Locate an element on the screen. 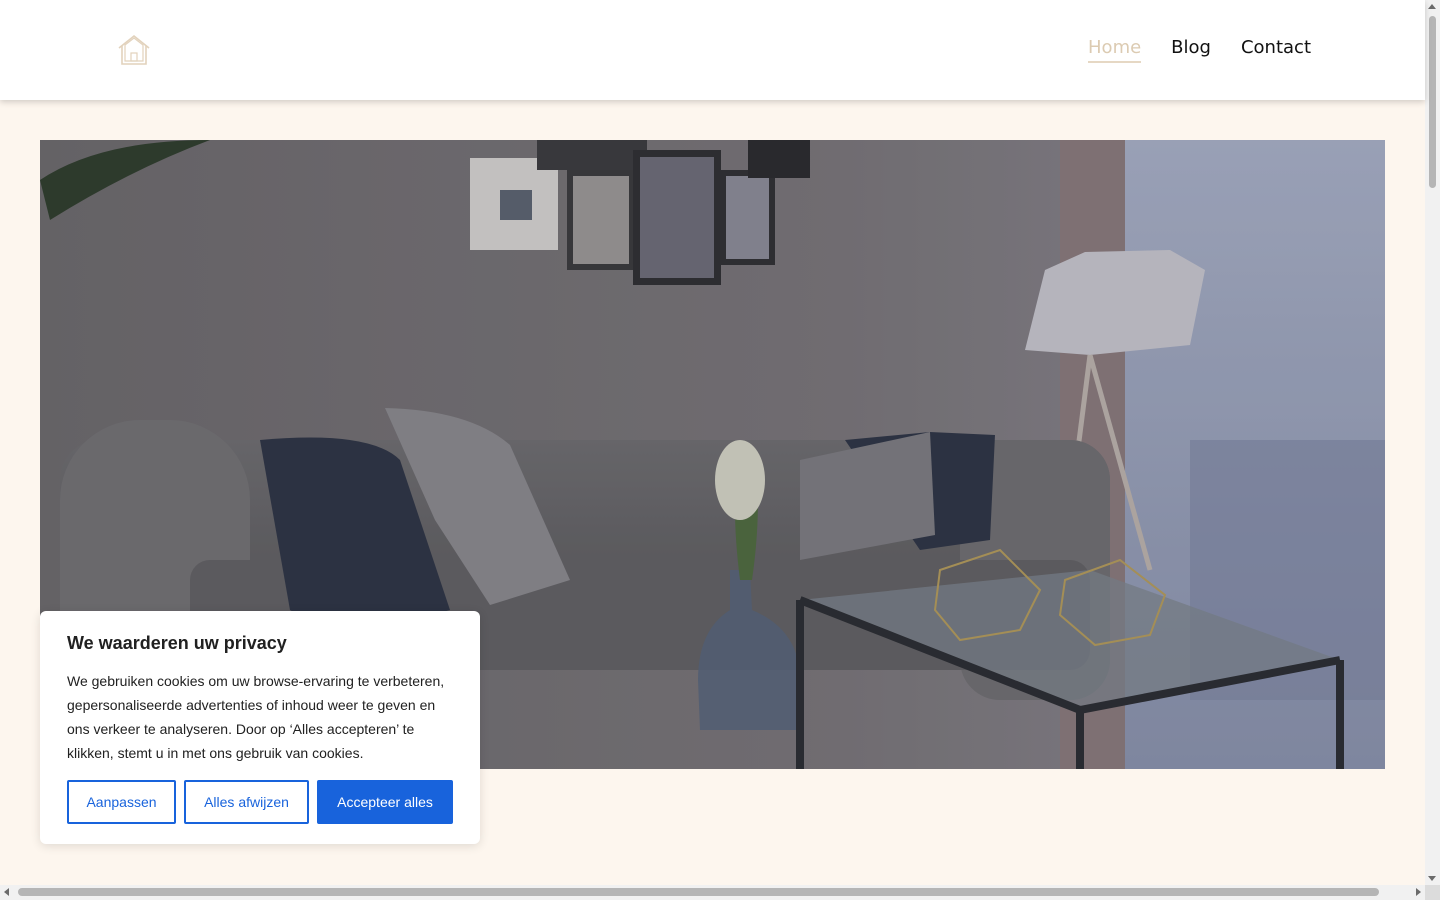 The image size is (1440, 900). house-icon is located at coordinates (134, 50).